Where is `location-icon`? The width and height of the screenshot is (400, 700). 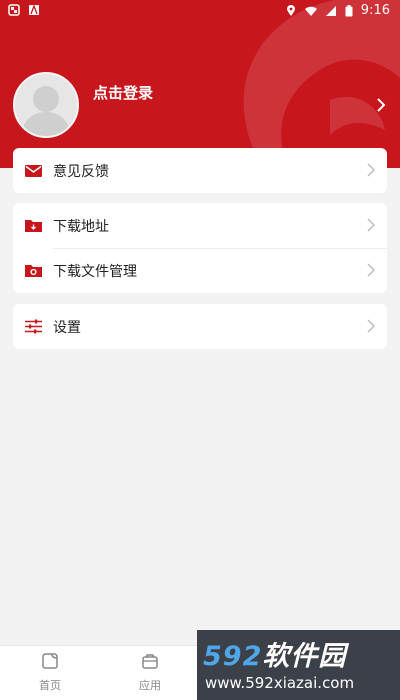 location-icon is located at coordinates (290, 10).